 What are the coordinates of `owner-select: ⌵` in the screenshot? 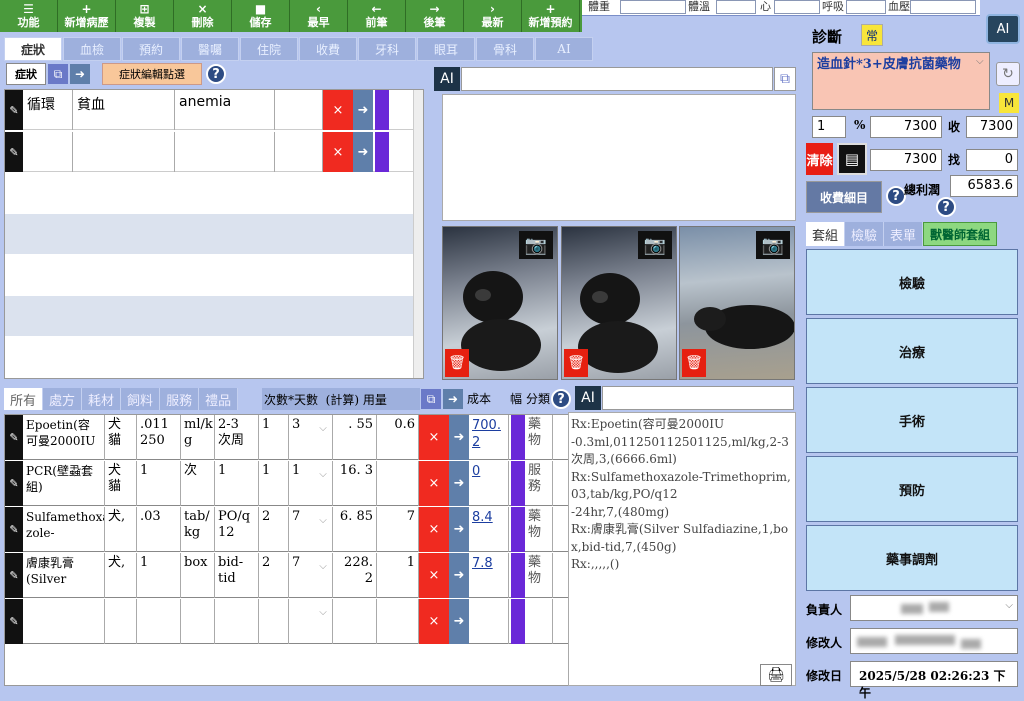 It's located at (934, 608).